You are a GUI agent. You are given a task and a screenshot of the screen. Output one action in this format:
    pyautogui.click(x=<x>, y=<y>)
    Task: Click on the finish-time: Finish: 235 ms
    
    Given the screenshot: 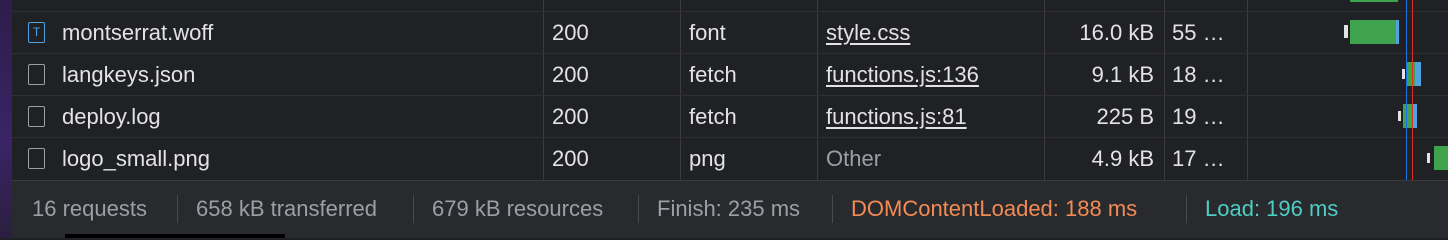 What is the action you would take?
    pyautogui.click(x=729, y=208)
    